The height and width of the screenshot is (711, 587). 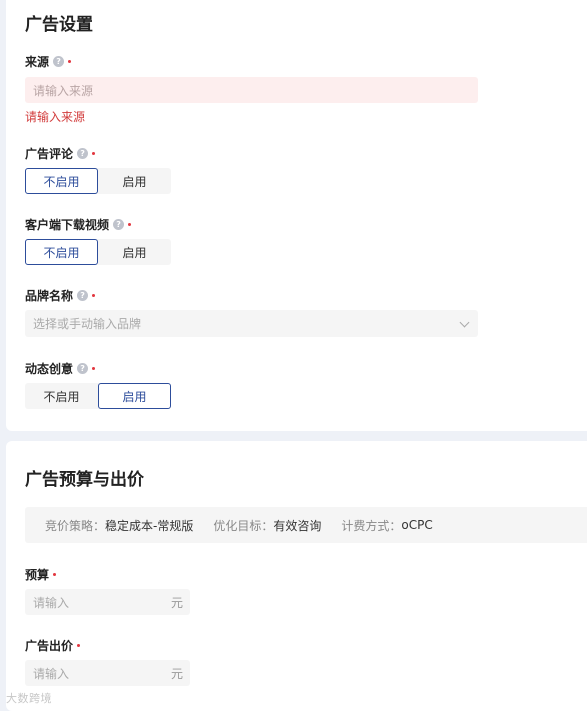 What do you see at coordinates (37, 62) in the screenshot?
I see `source-label-text: 来源` at bounding box center [37, 62].